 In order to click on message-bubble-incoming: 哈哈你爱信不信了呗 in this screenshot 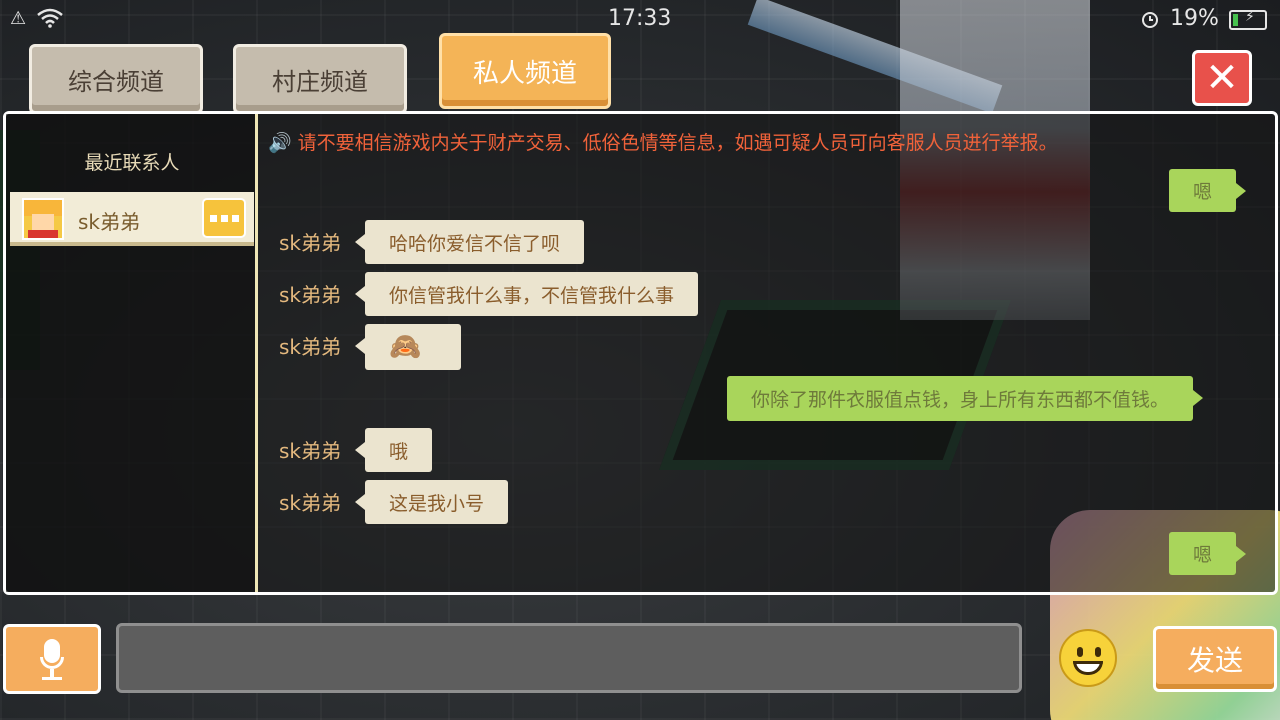, I will do `click(469, 242)`.